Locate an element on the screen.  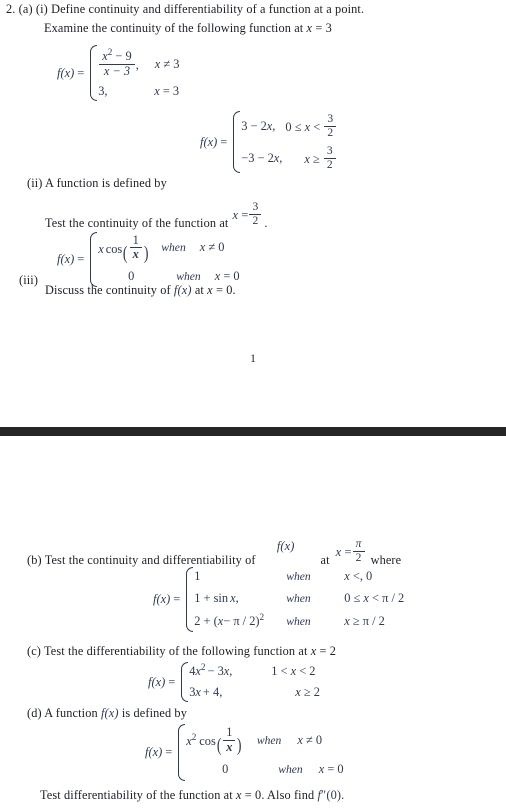
eqc-row1-expr: 4x2− 3x, is located at coordinates (221, 670).